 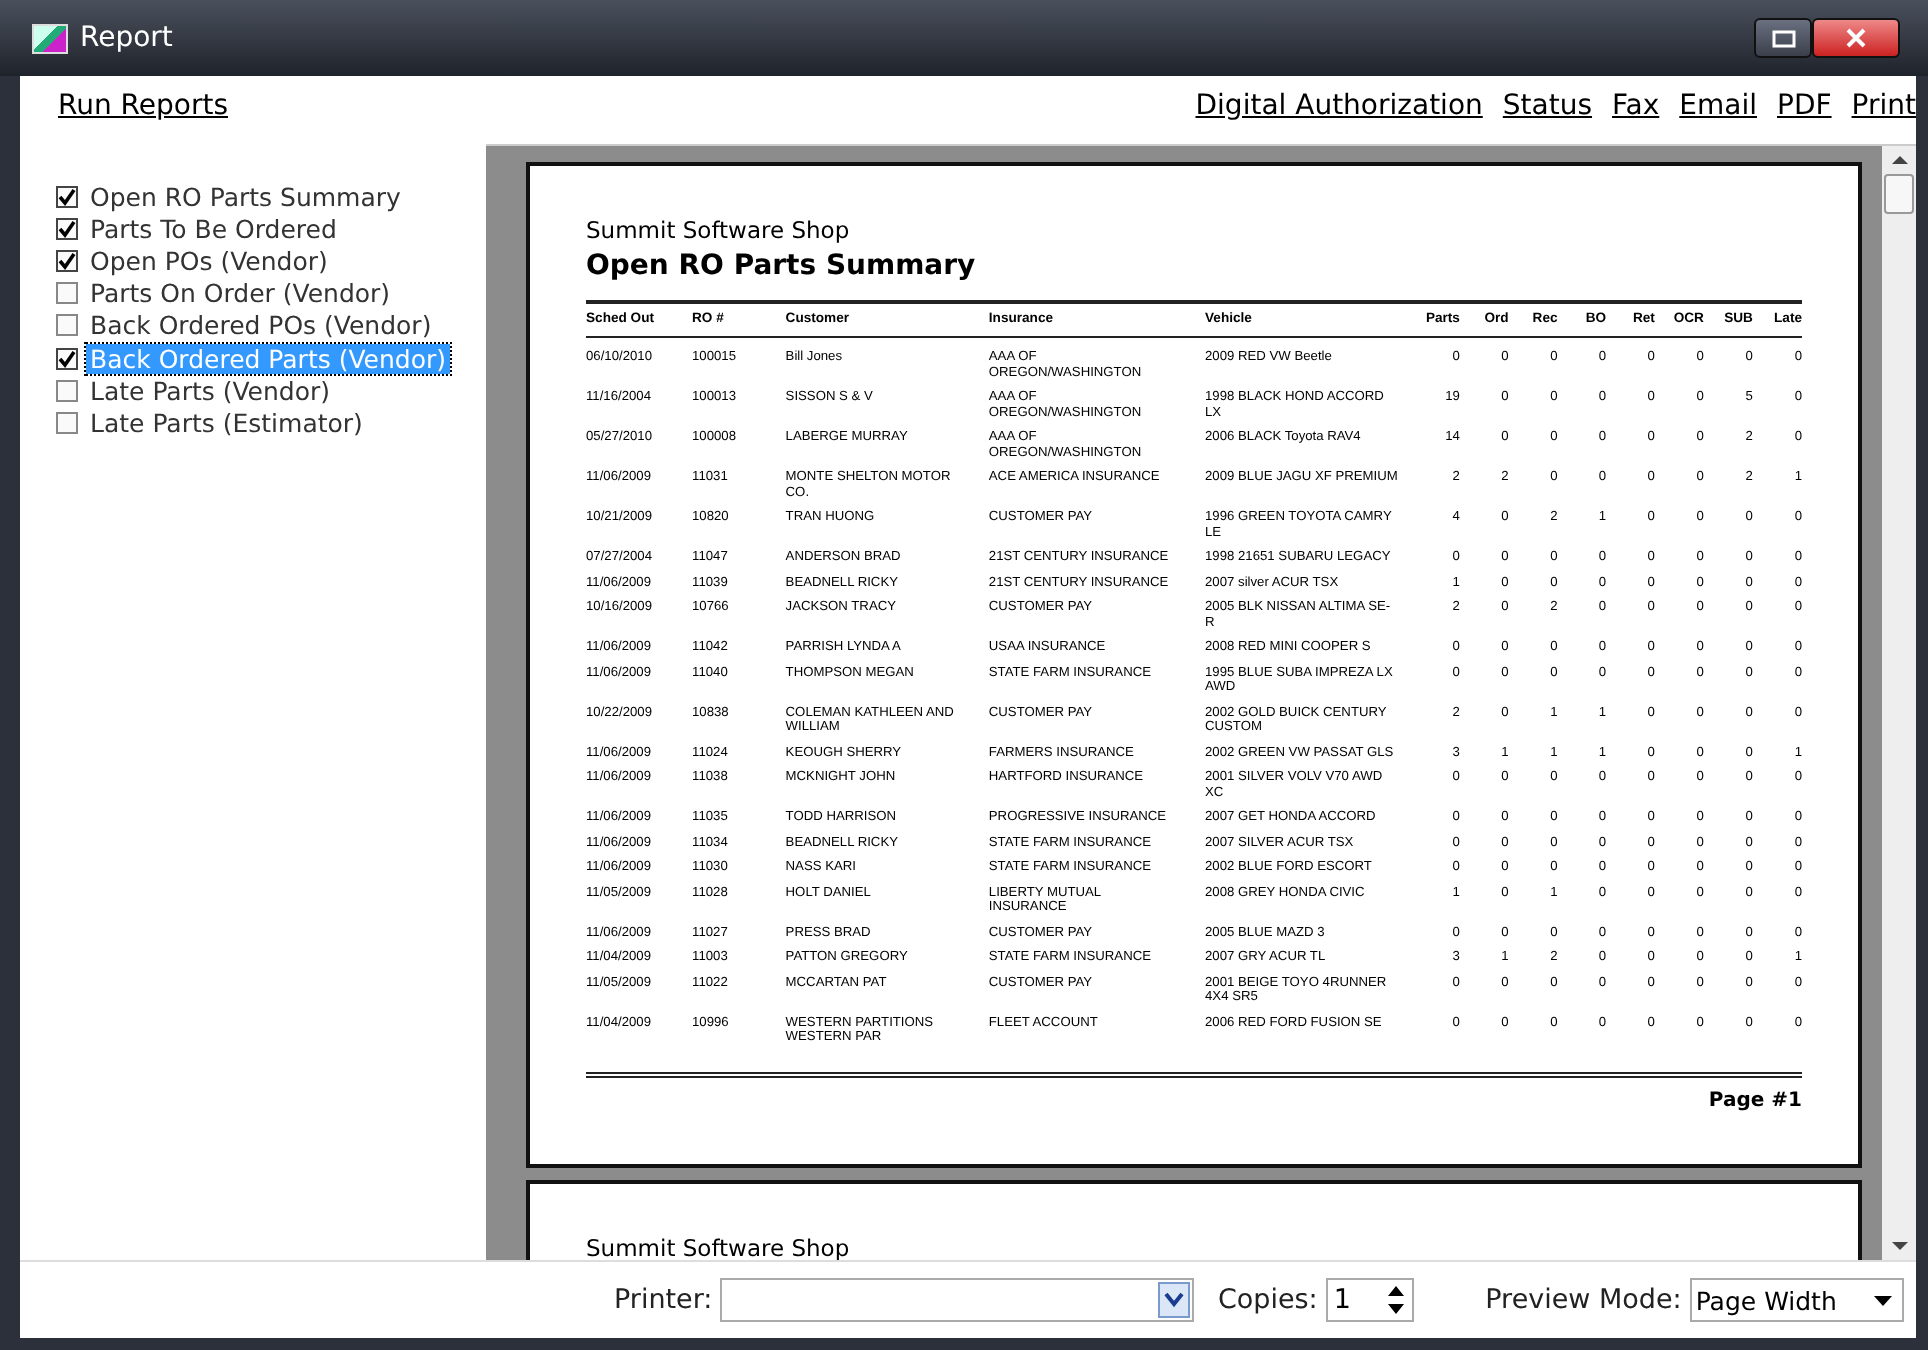 What do you see at coordinates (1883, 106) in the screenshot?
I see `toolbar-link: Print` at bounding box center [1883, 106].